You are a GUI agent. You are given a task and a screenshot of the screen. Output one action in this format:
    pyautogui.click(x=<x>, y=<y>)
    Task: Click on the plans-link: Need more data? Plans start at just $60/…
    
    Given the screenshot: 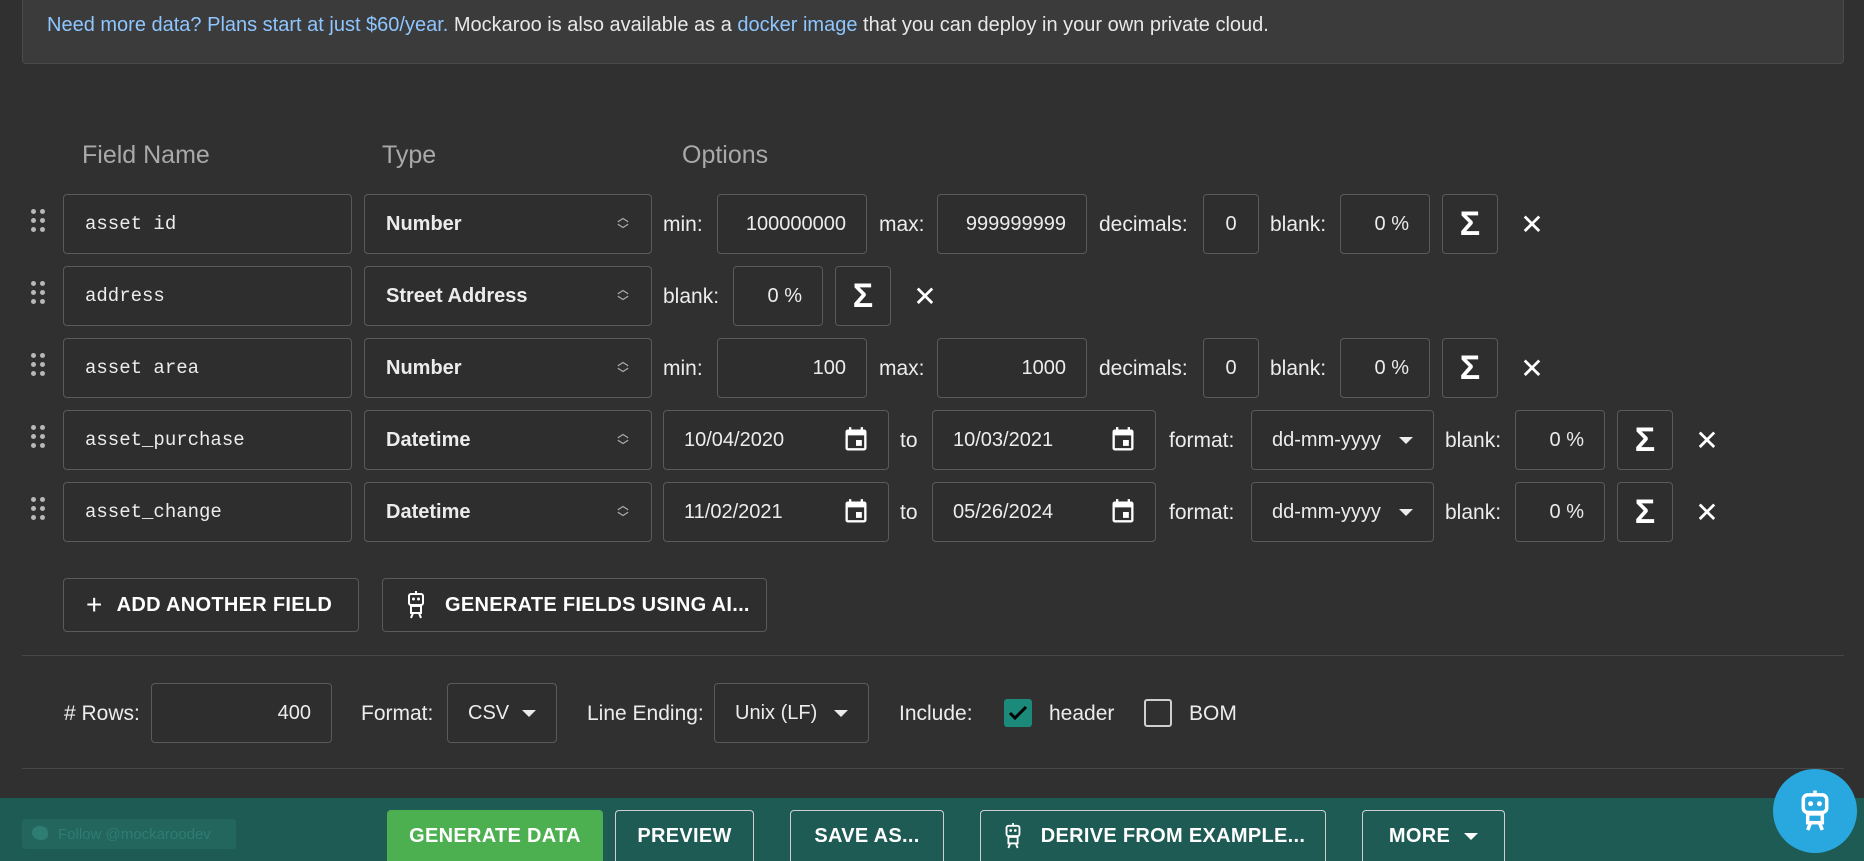 What is the action you would take?
    pyautogui.click(x=247, y=25)
    